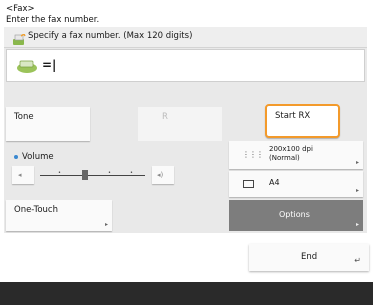 Image resolution: width=373 pixels, height=305 pixels. What do you see at coordinates (16, 156) in the screenshot?
I see `volume-dot-icon` at bounding box center [16, 156].